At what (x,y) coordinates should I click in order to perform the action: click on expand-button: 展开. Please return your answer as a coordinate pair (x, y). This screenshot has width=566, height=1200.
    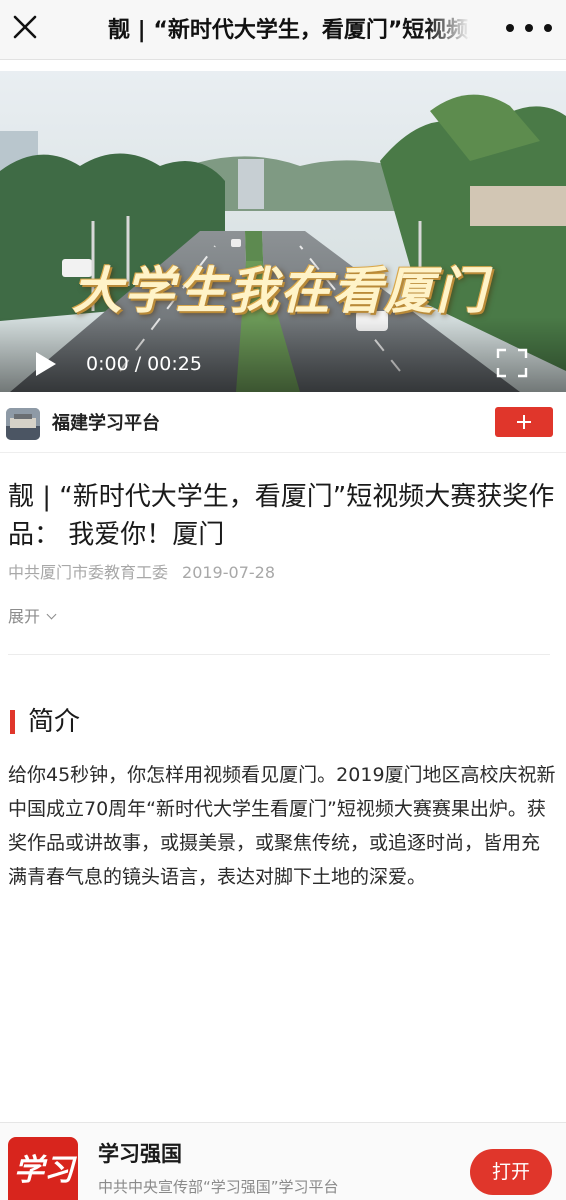
    Looking at the image, I should click on (32, 617).